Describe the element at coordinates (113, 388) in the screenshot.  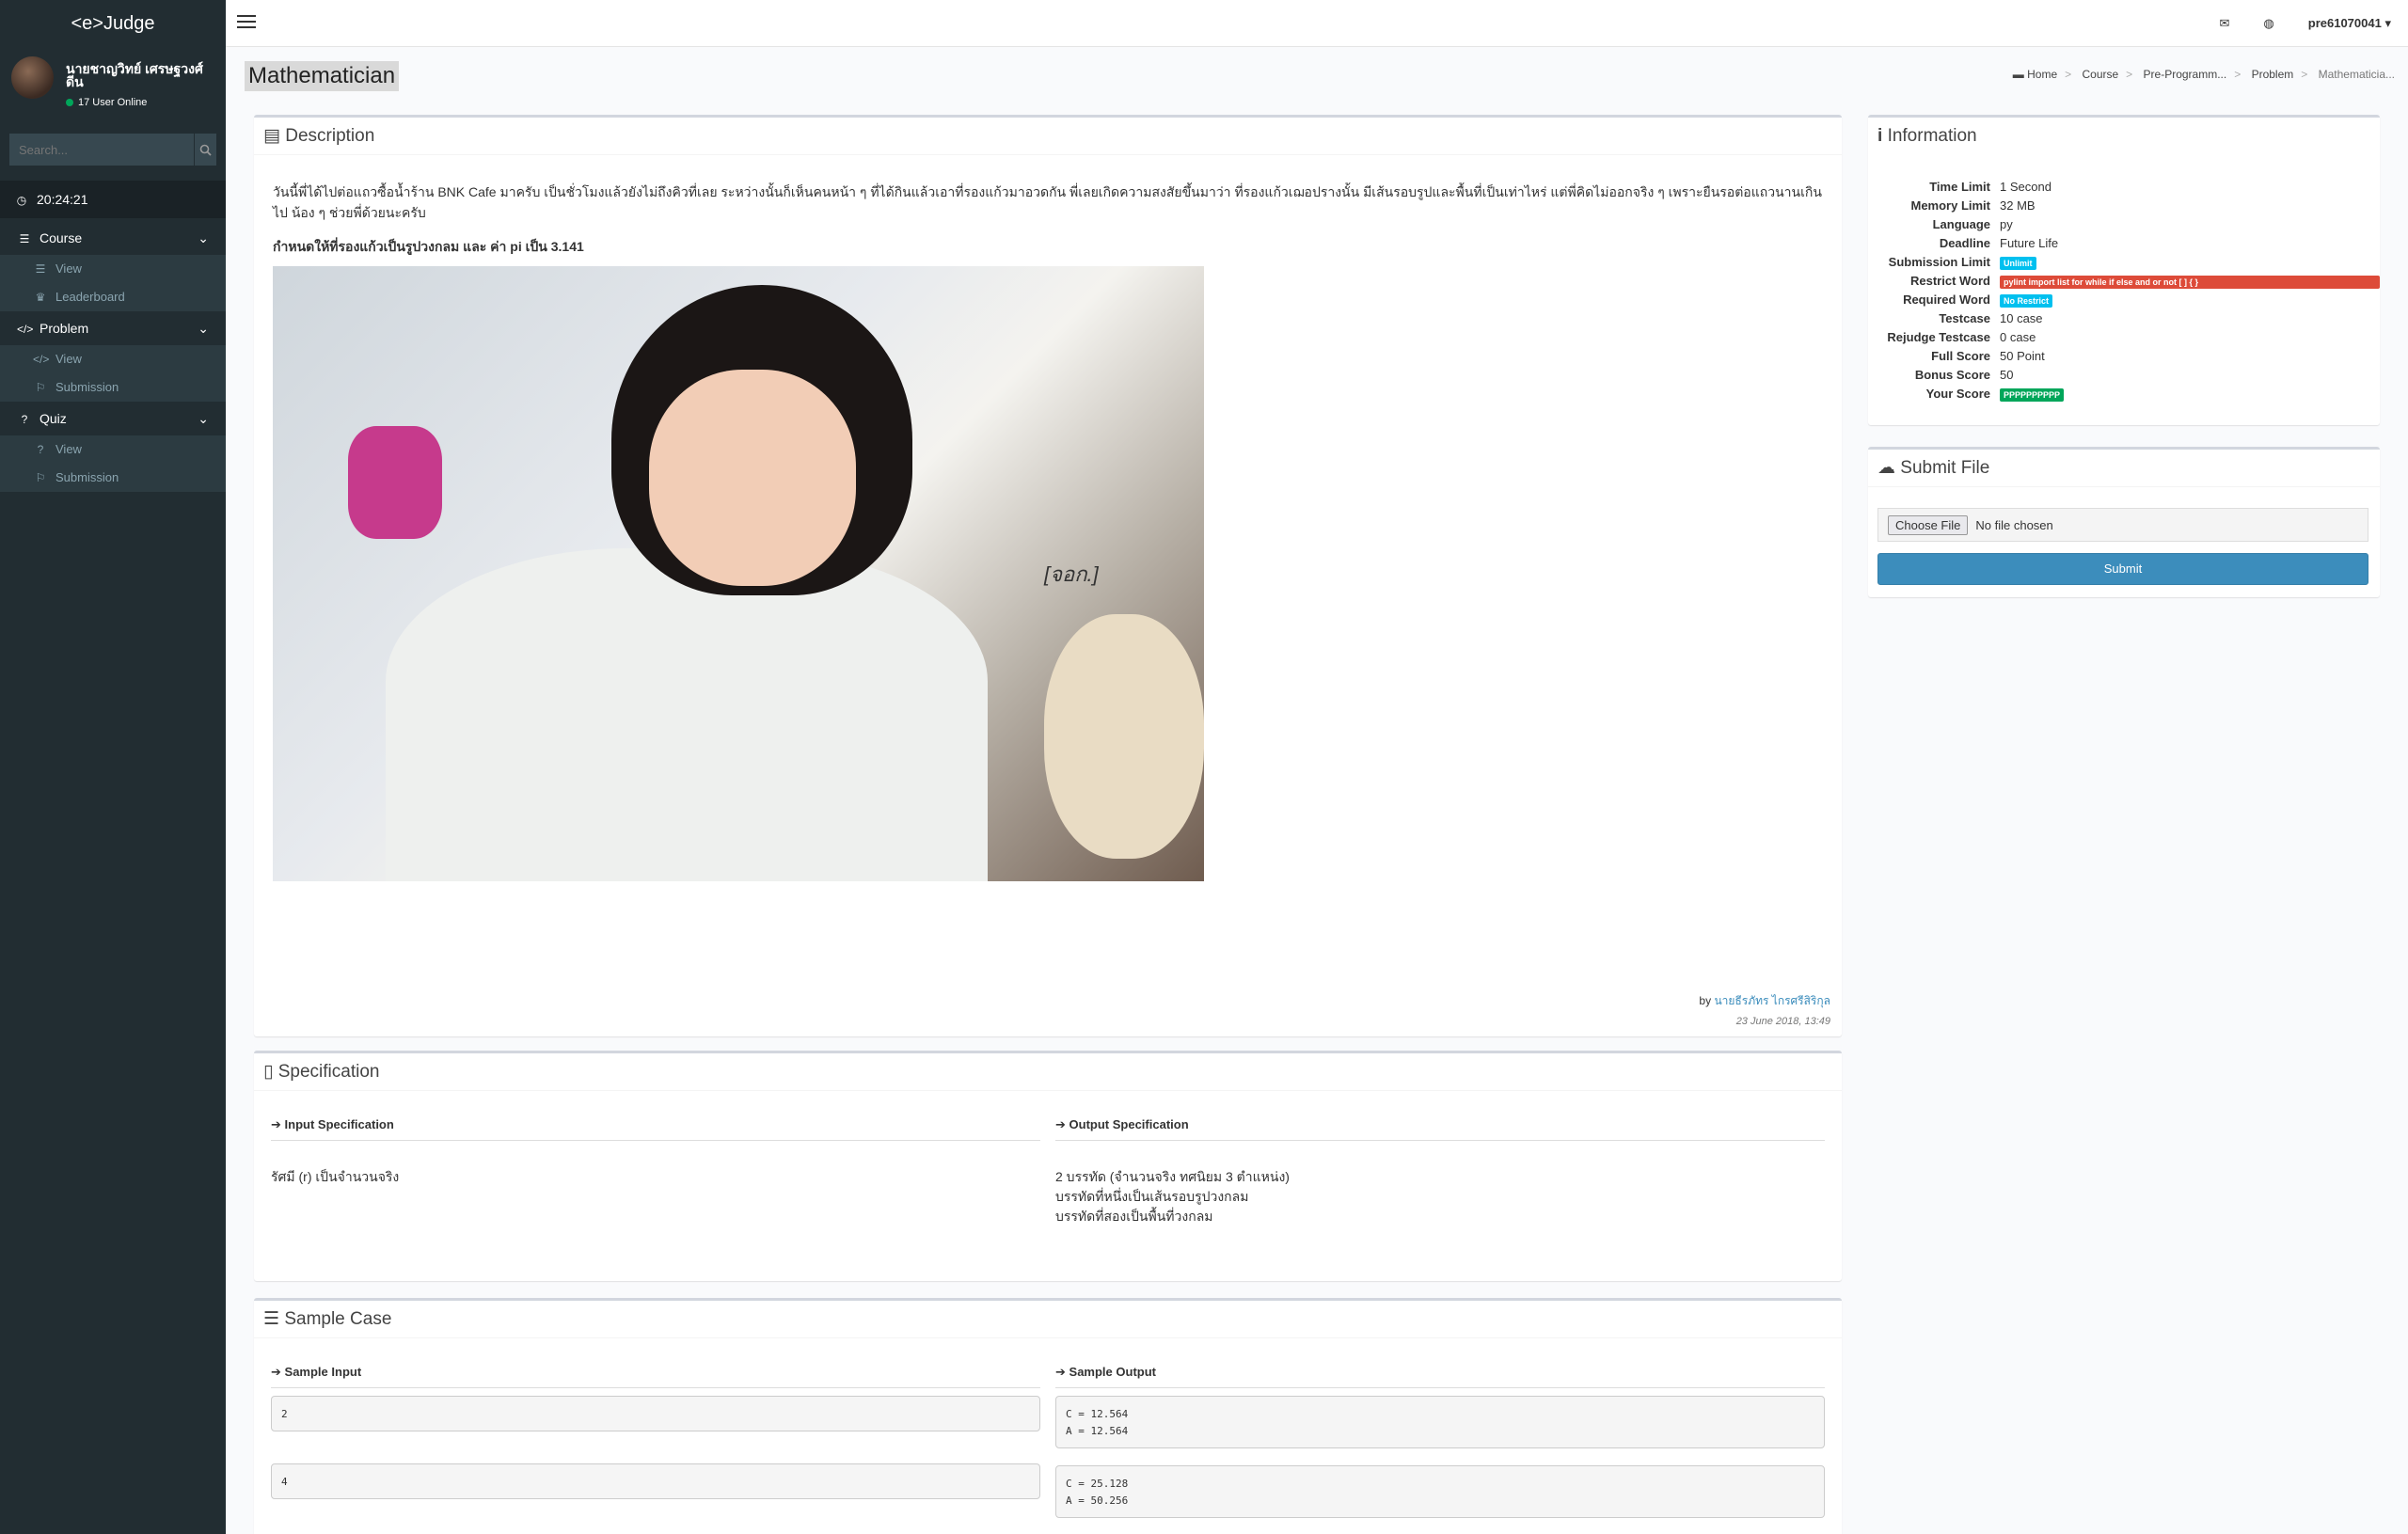
I see `menu-problem-submission: ⚐ Submission` at that location.